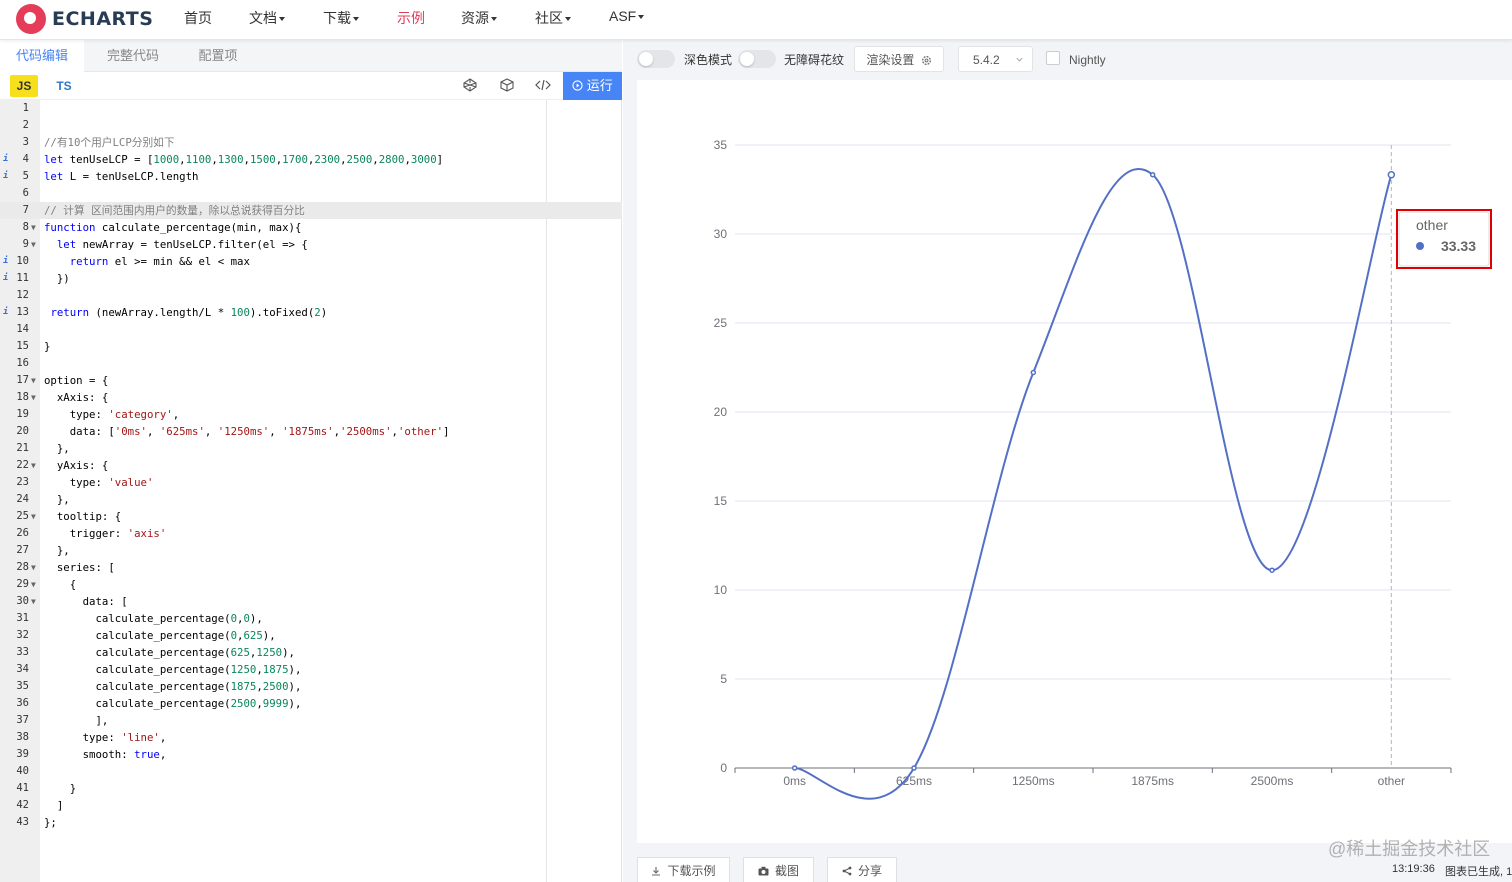 Image resolution: width=1512 pixels, height=882 pixels. Describe the element at coordinates (311, 703) in the screenshot. I see `code-line: 36 calculate_percentage(2500,9999),` at that location.